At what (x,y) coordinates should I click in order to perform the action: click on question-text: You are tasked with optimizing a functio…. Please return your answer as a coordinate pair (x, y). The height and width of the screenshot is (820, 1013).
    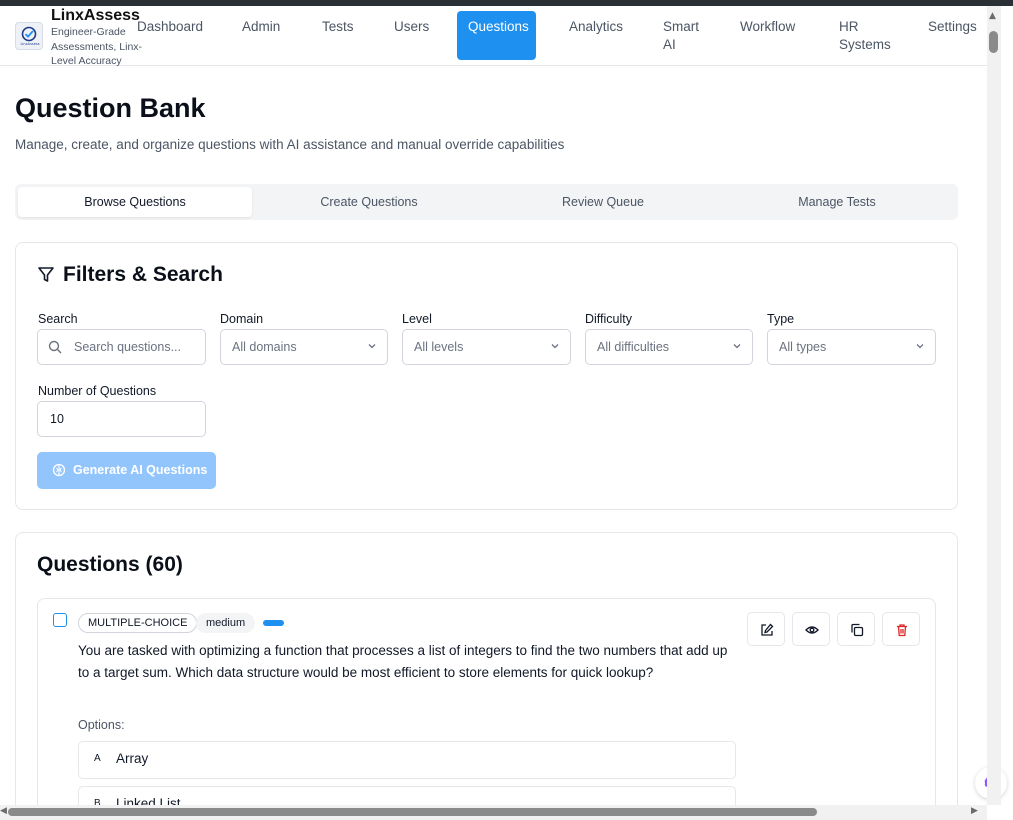
    Looking at the image, I should click on (403, 661).